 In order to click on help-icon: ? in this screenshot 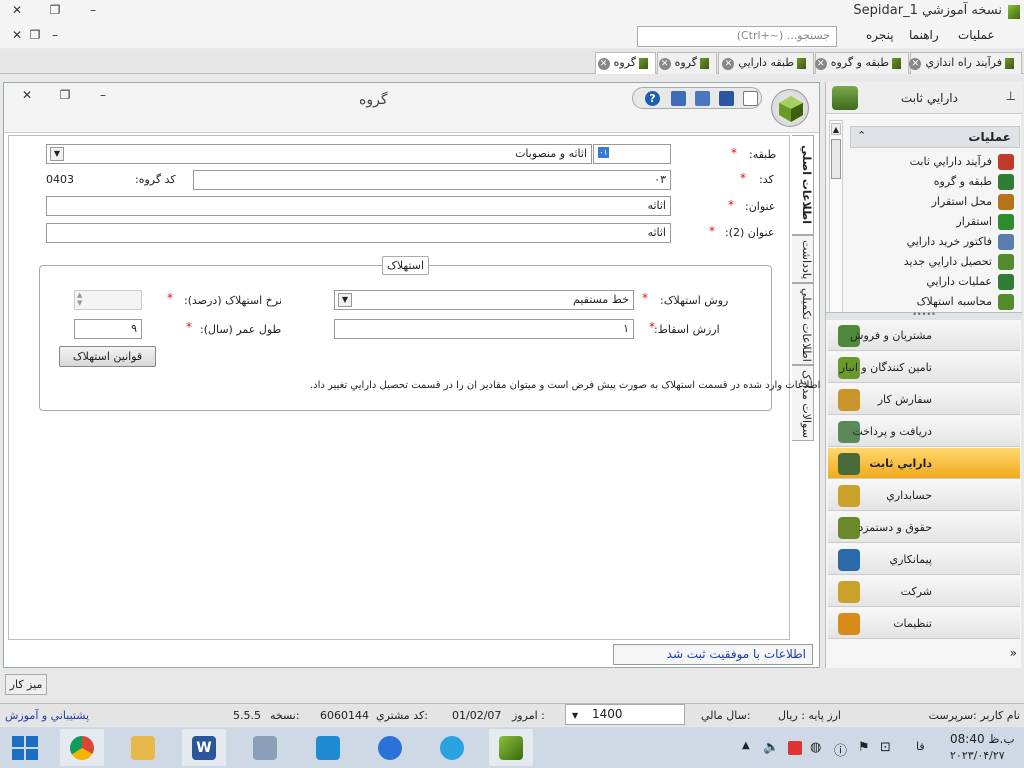, I will do `click(652, 98)`.